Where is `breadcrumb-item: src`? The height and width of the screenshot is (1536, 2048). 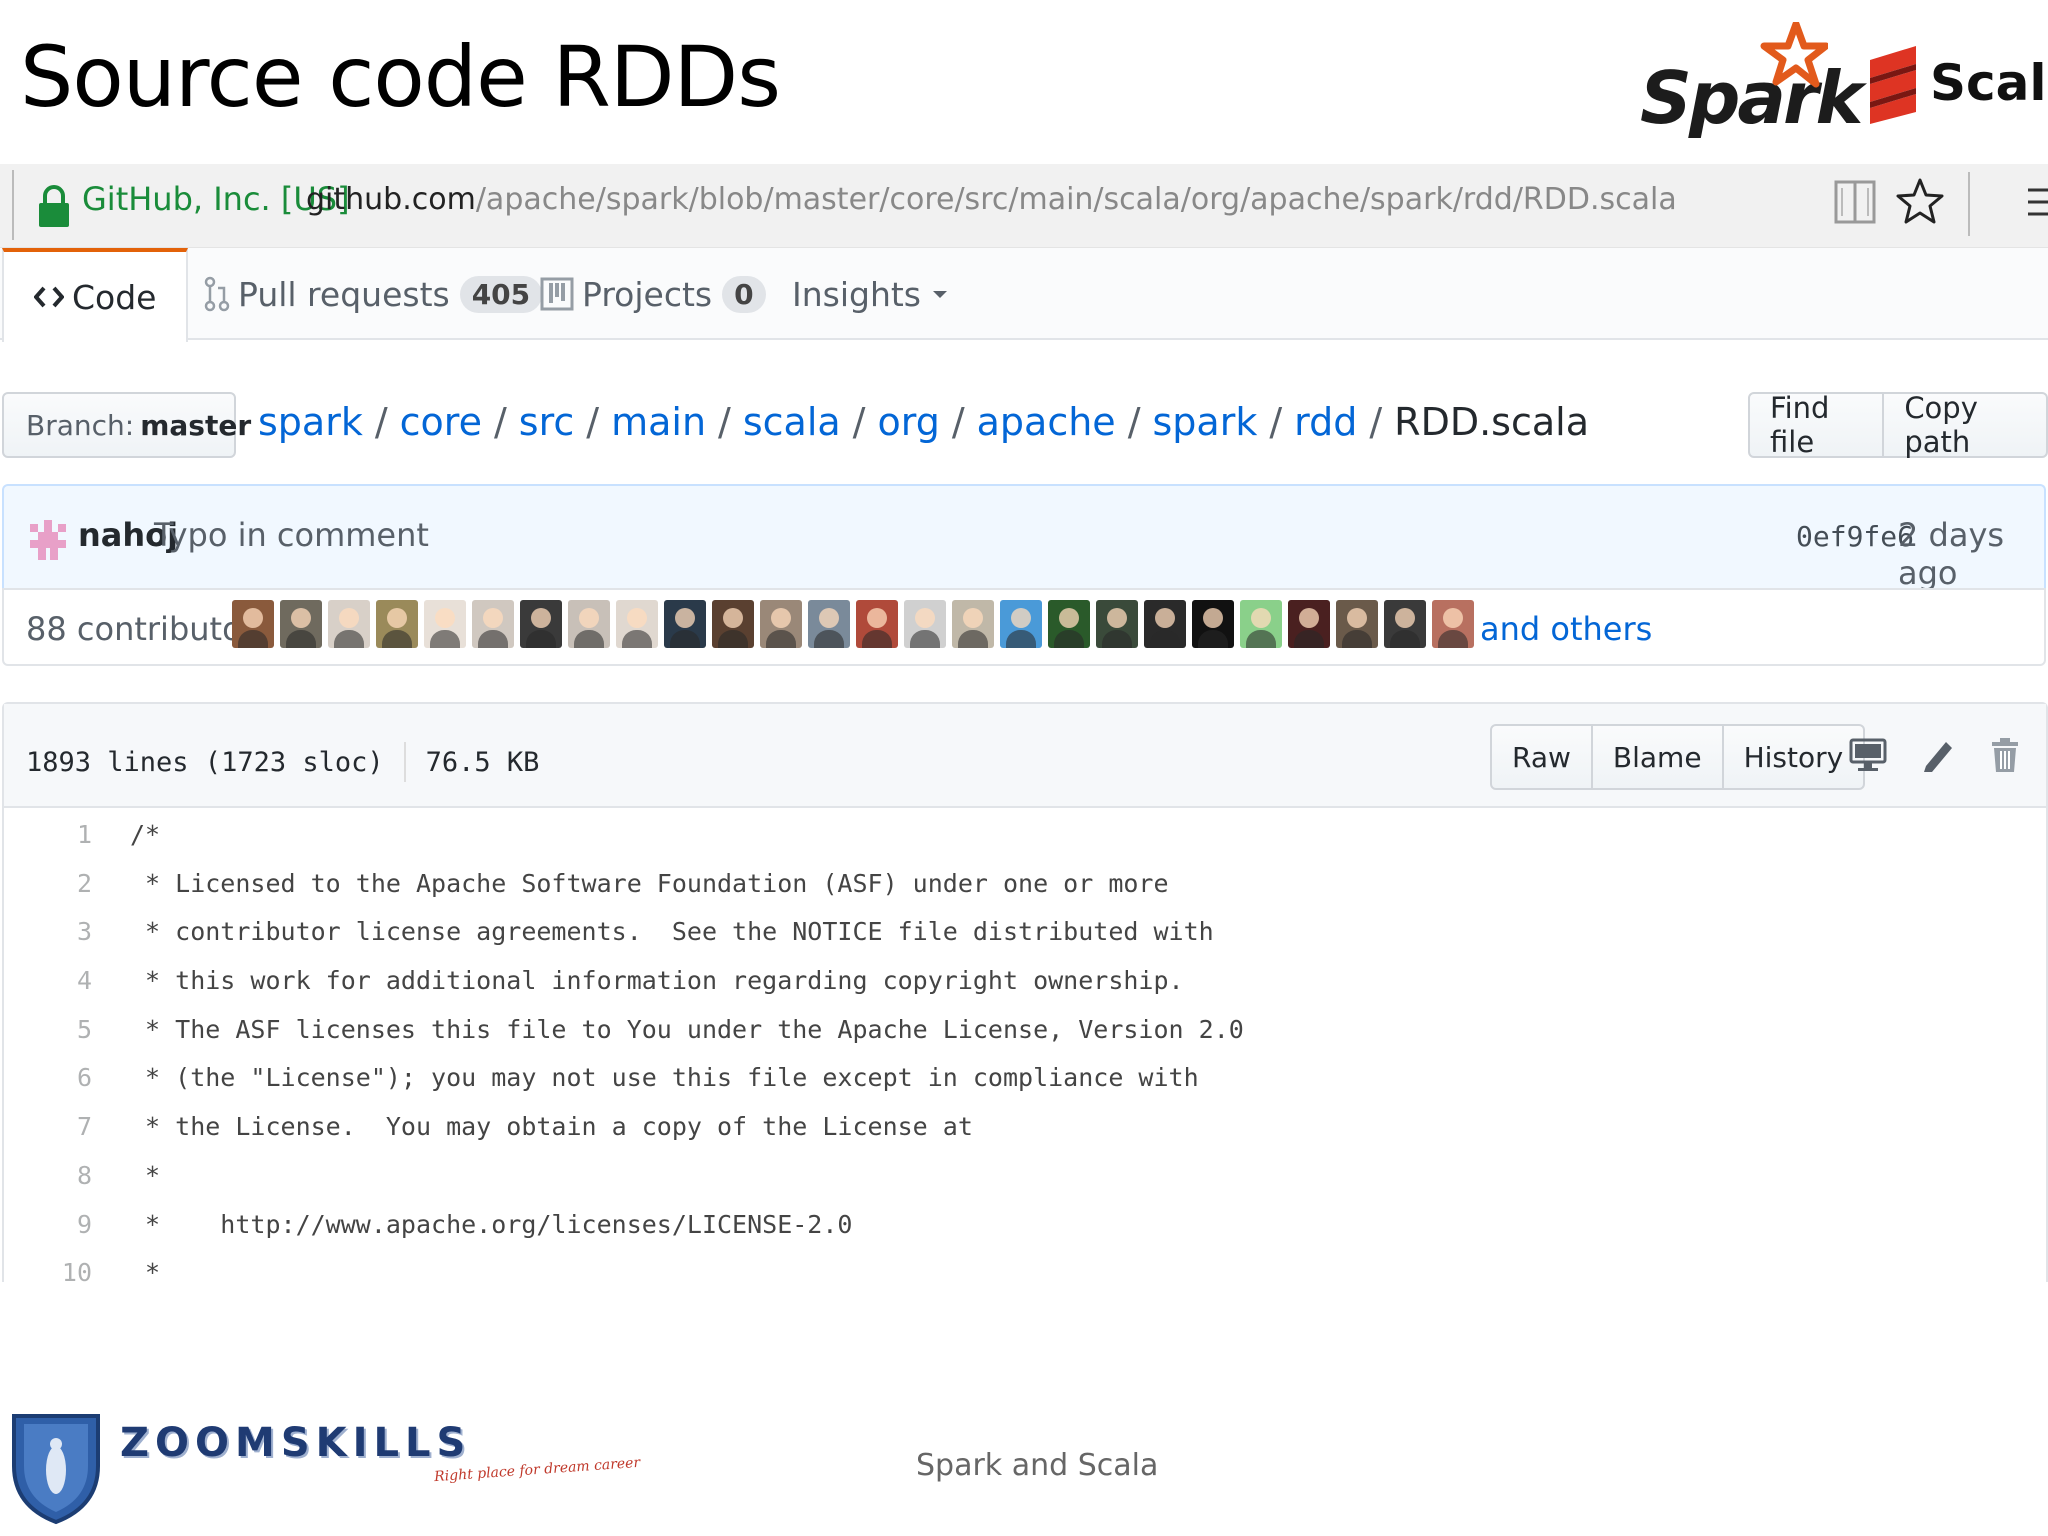
breadcrumb-item: src is located at coordinates (546, 422).